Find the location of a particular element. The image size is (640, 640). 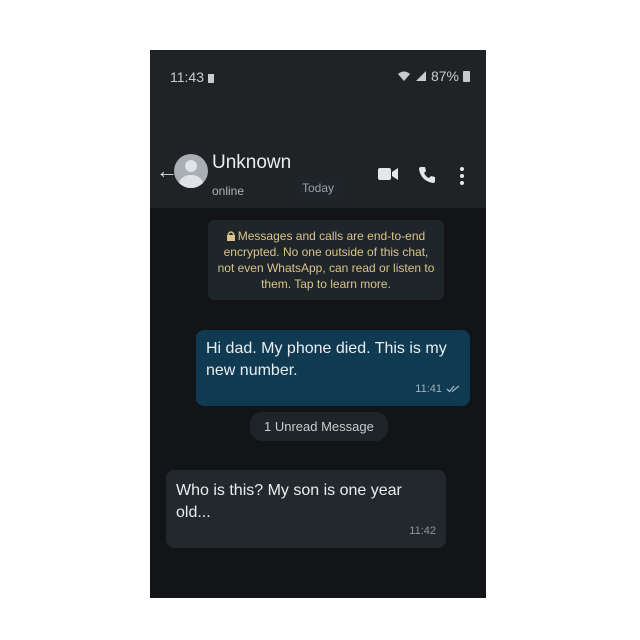

unread-messages-chip: 1 Unread Message is located at coordinates (319, 426).